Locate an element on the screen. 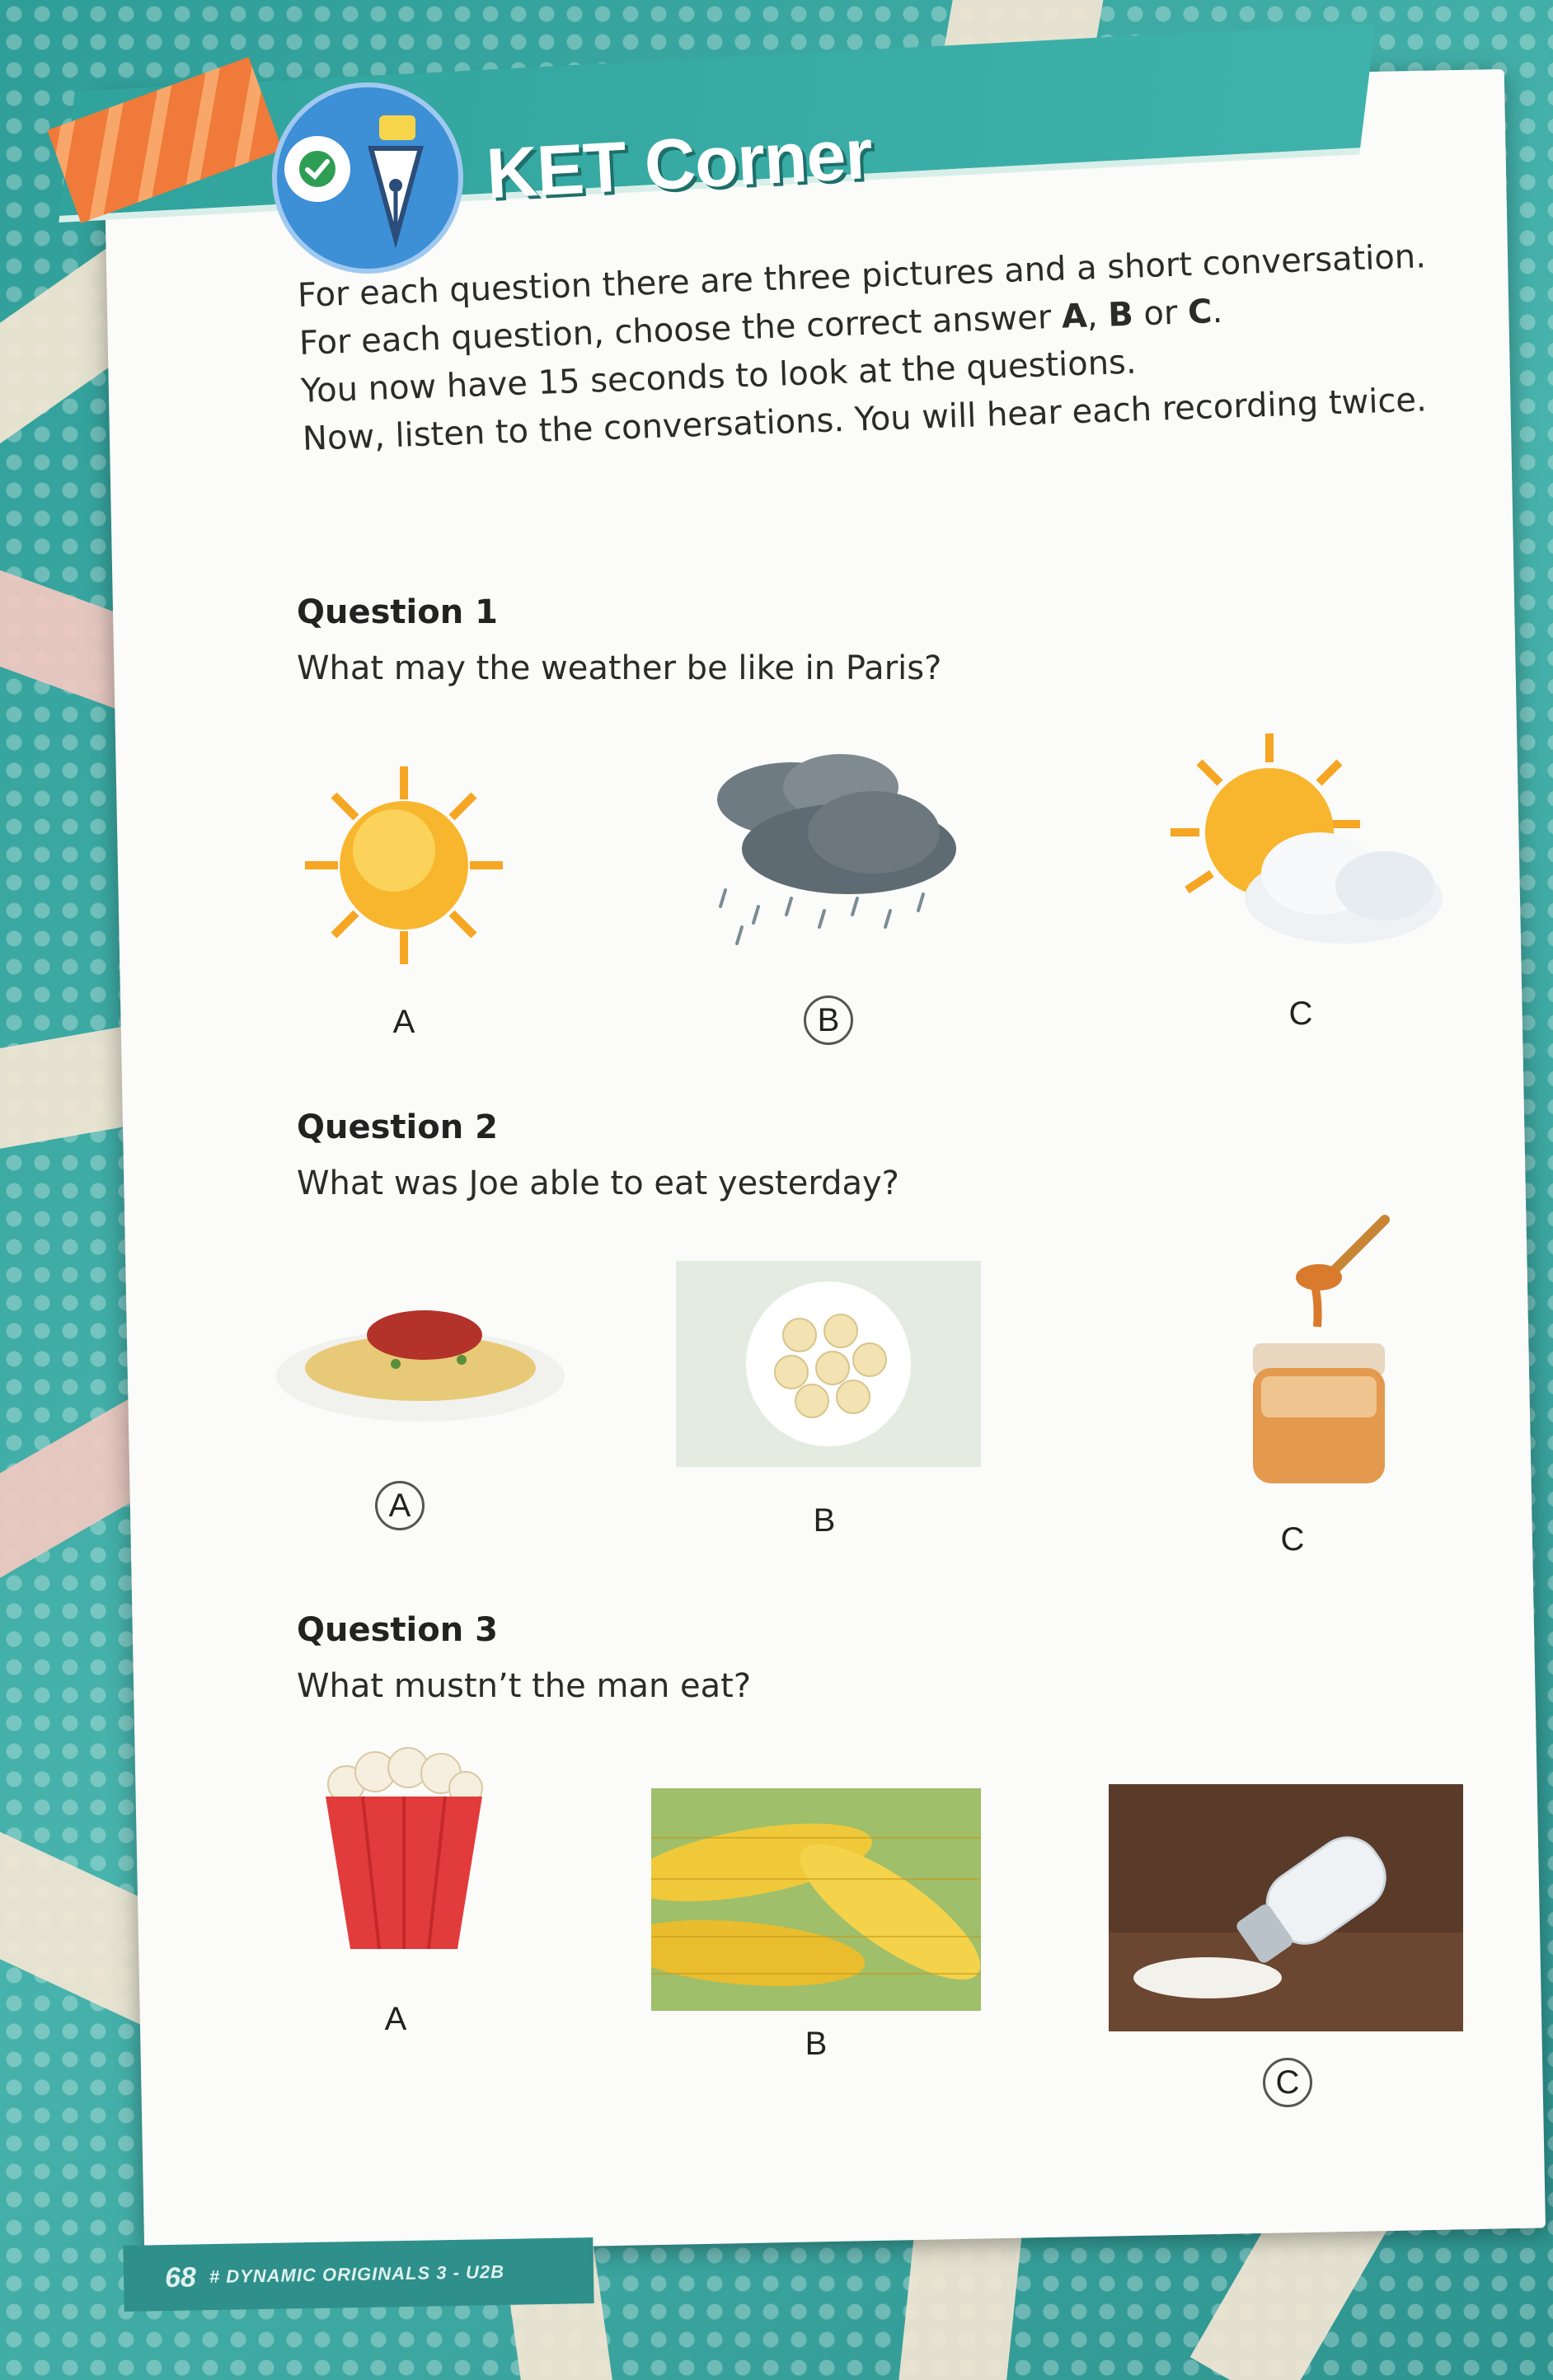 The height and width of the screenshot is (2380, 1553). instruction-option-c: C is located at coordinates (1200, 312).